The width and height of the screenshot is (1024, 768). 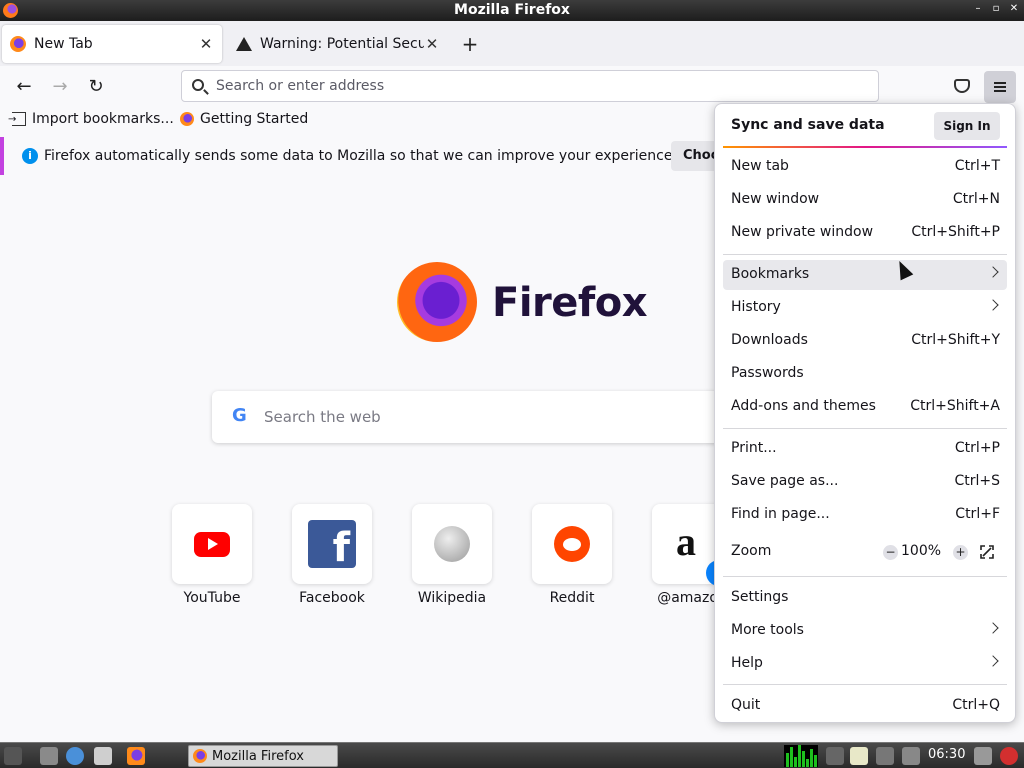 What do you see at coordinates (200, 756) in the screenshot?
I see `firefox-icon` at bounding box center [200, 756].